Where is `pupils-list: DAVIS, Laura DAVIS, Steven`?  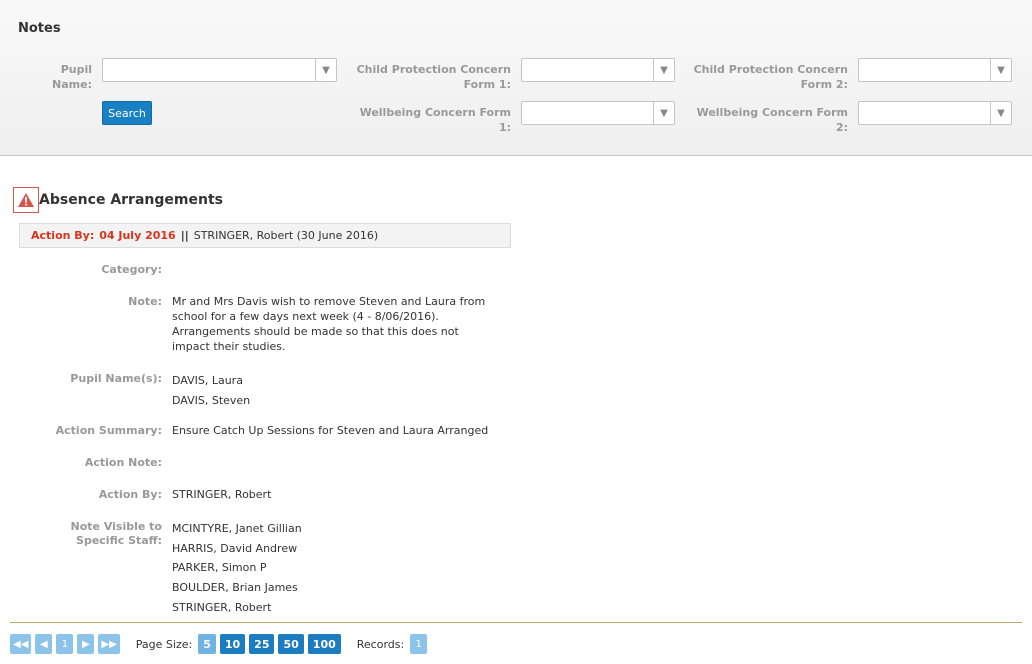
pupils-list: DAVIS, Laura DAVIS, Steven is located at coordinates (211, 391).